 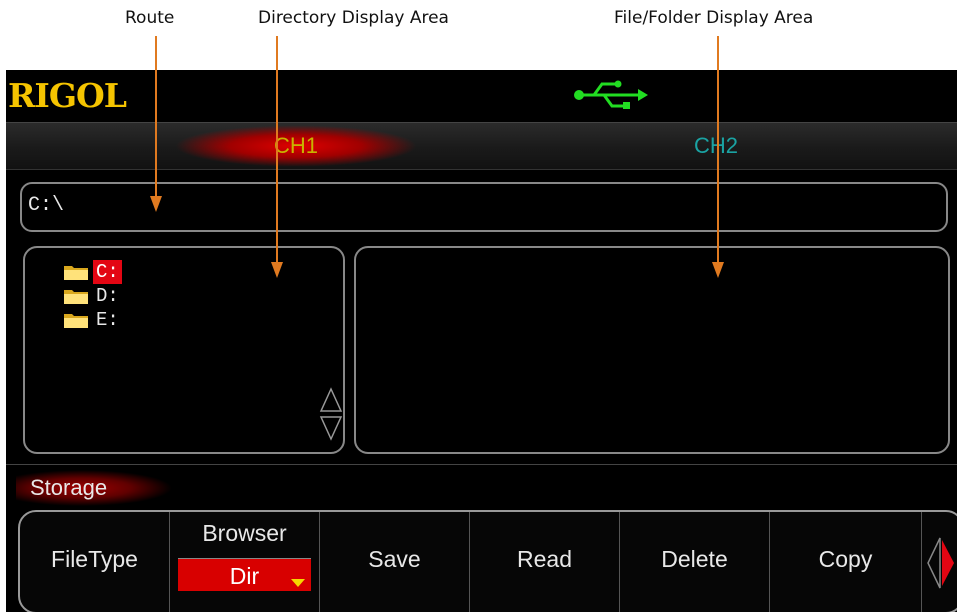 What do you see at coordinates (296, 146) in the screenshot?
I see `tab-ch1: CH1` at bounding box center [296, 146].